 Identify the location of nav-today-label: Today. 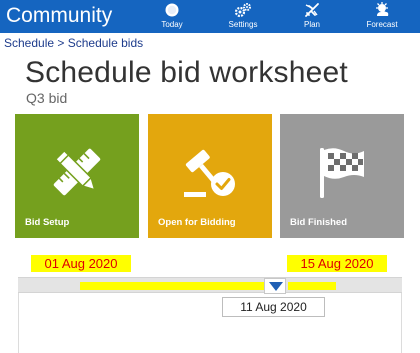
(172, 24).